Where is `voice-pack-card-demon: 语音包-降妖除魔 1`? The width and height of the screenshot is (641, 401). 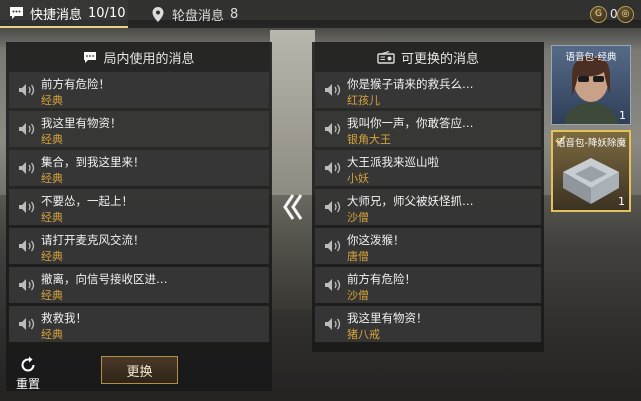 voice-pack-card-demon: 语音包-降妖除魔 1 is located at coordinates (591, 171).